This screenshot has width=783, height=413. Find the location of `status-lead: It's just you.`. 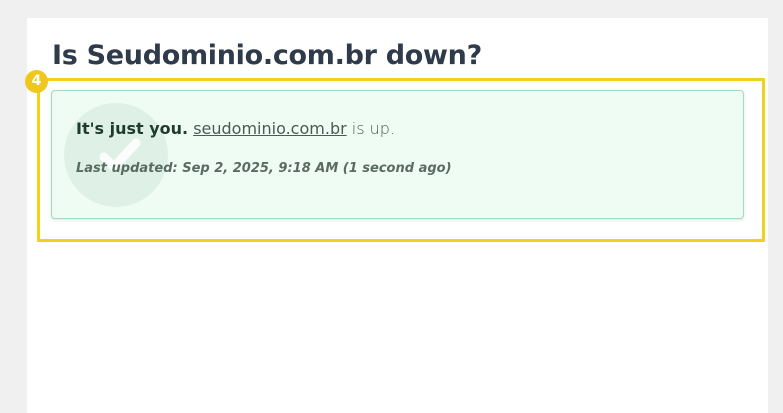

status-lead: It's just you. is located at coordinates (132, 128).